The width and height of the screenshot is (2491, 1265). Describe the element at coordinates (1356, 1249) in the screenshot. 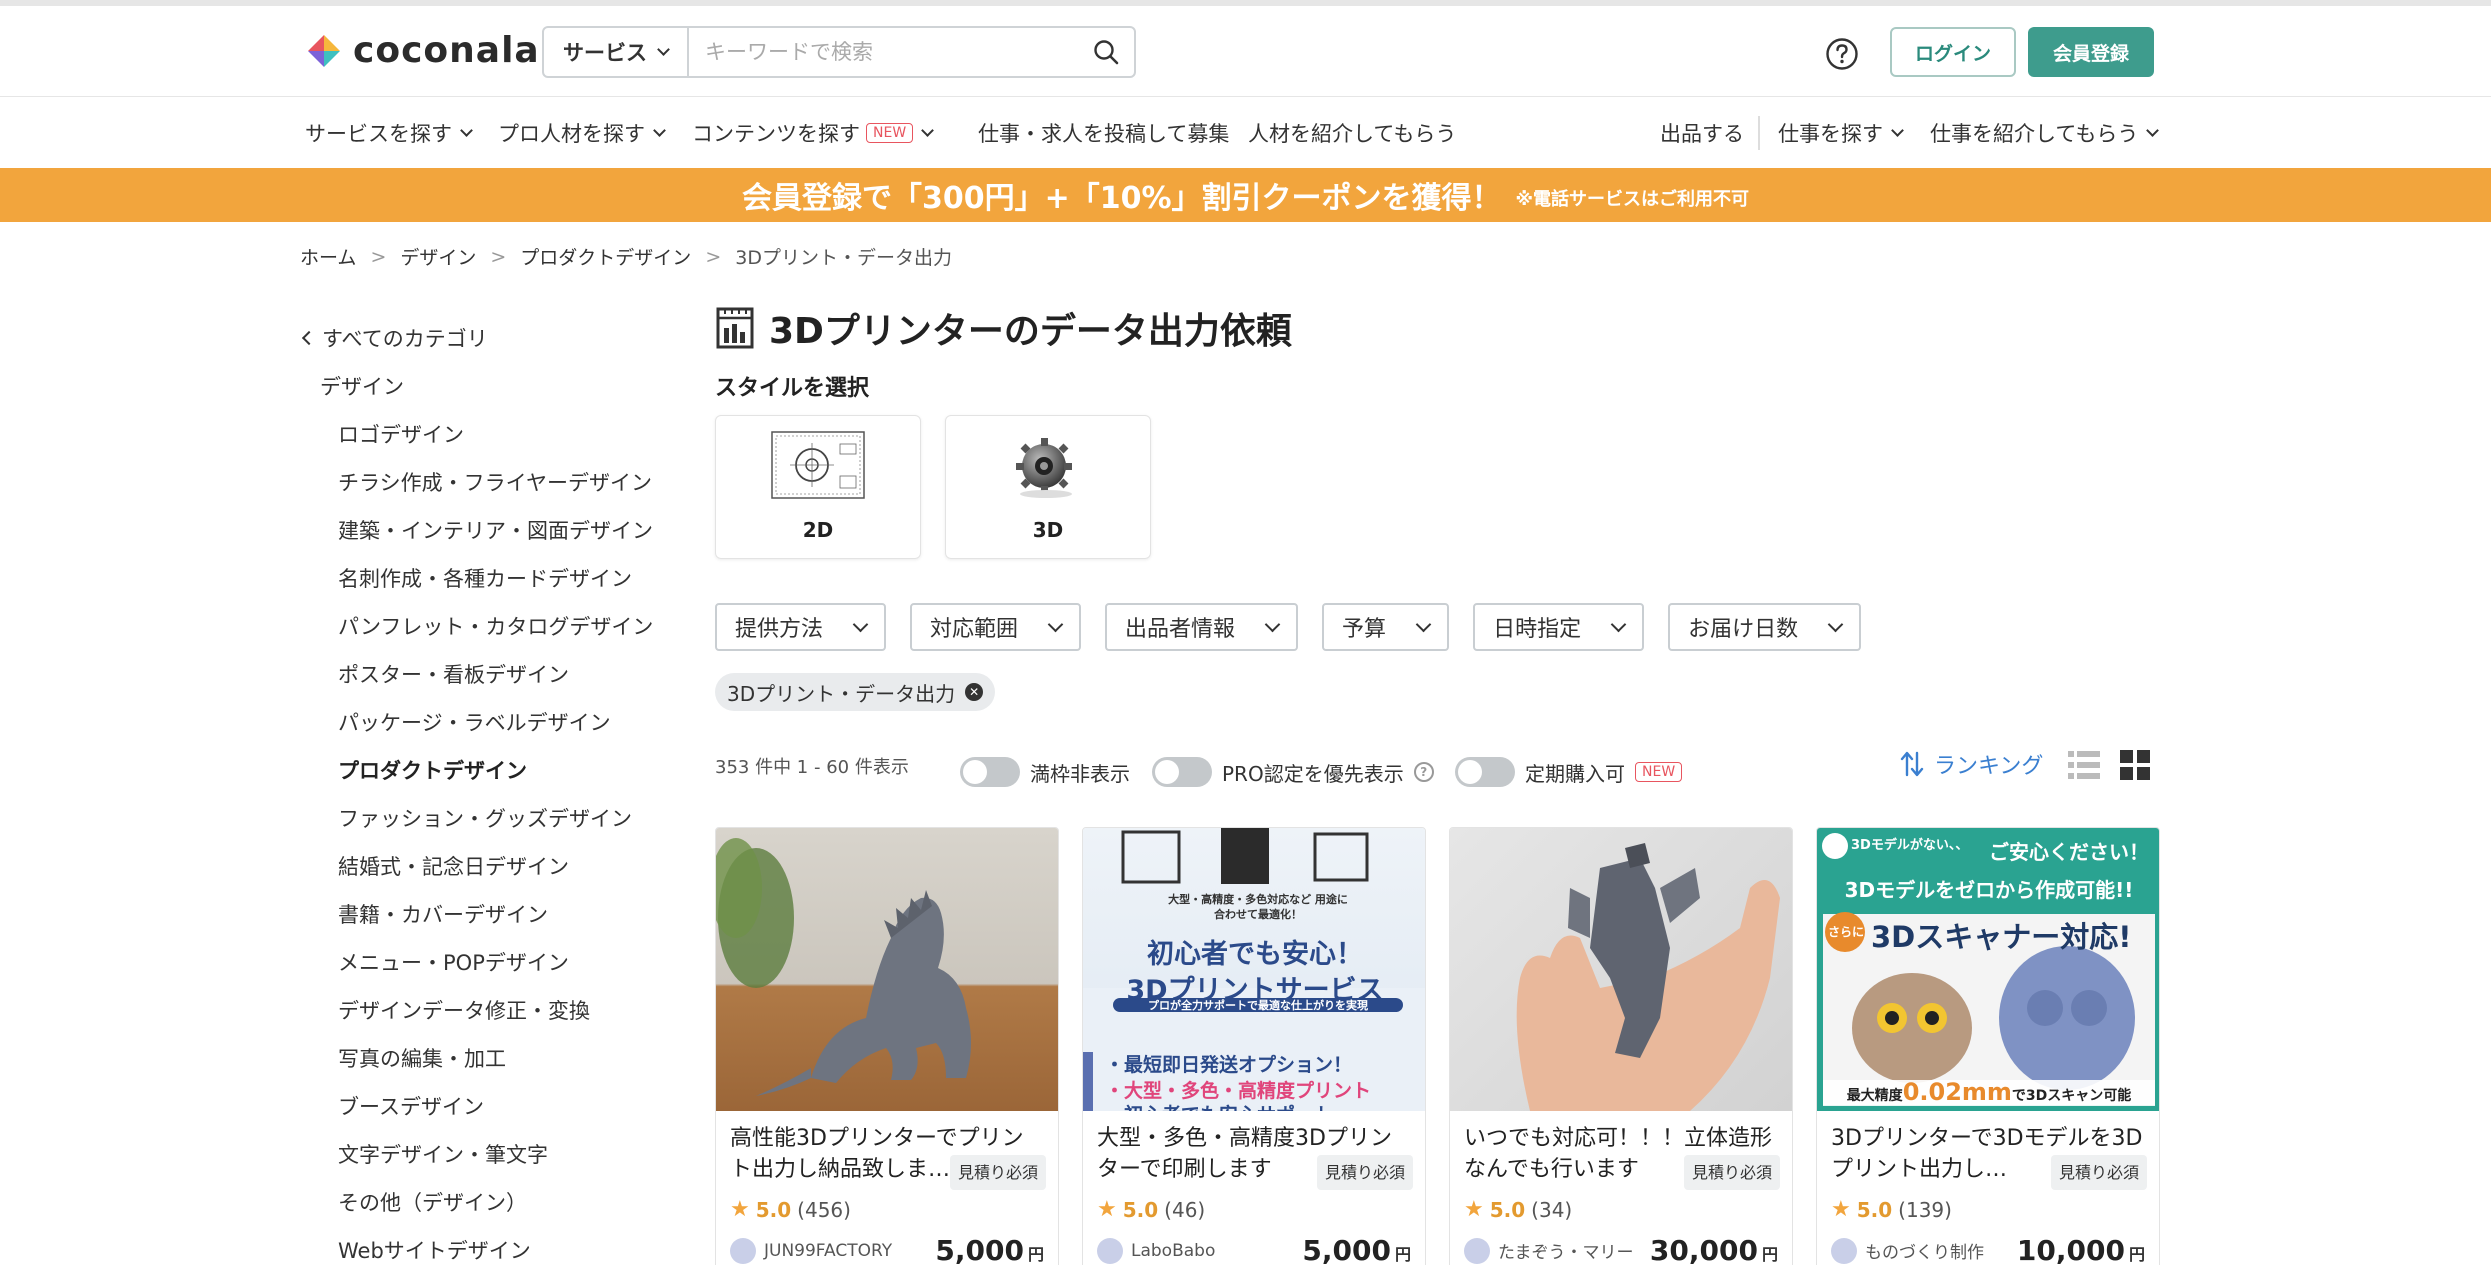

I see `price: 5,000 円` at that location.